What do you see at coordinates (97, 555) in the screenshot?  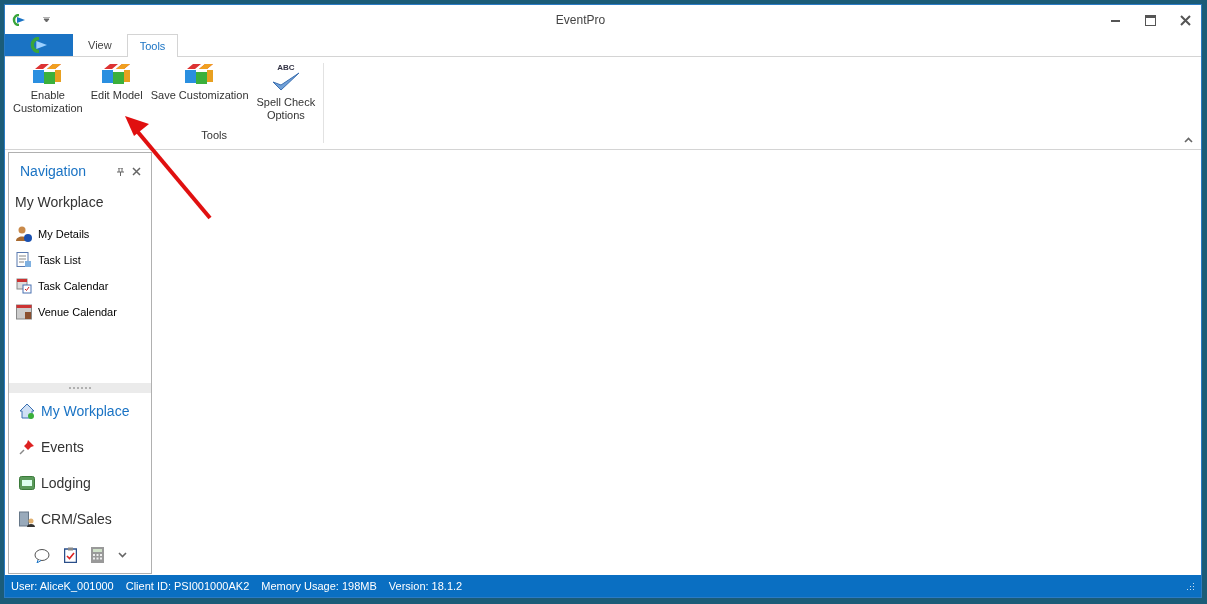 I see `calculator-icon` at bounding box center [97, 555].